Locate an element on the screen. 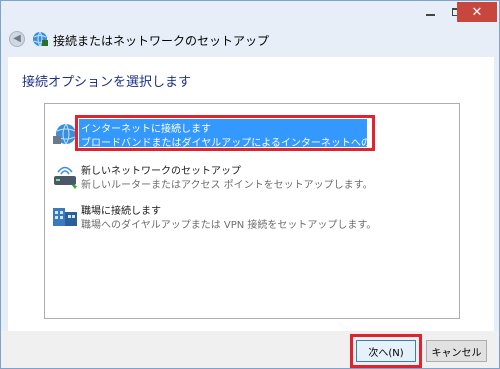 This screenshot has height=369, width=500. next-button: 次へ(N) is located at coordinates (386, 351).